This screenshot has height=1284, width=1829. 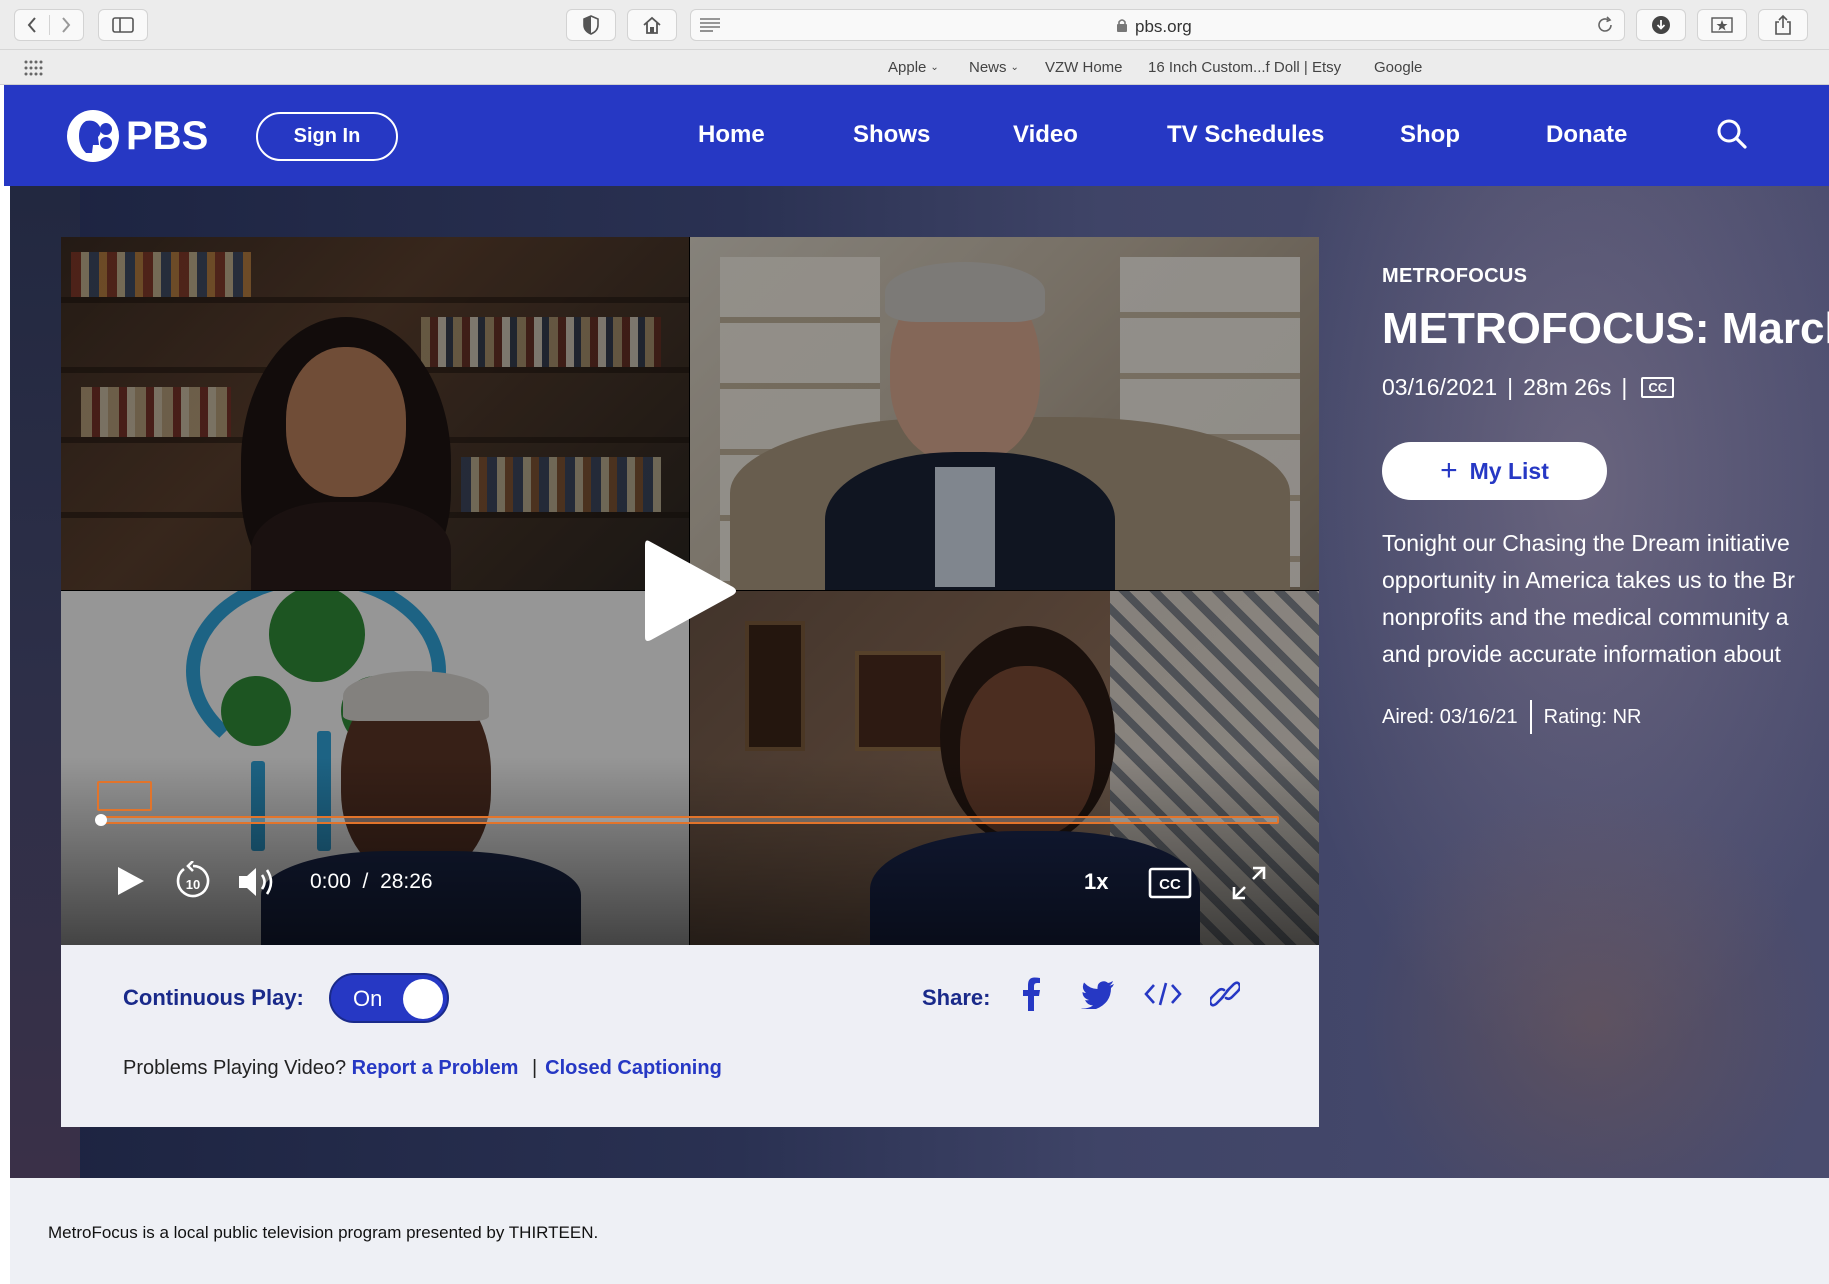 I want to click on nav-shop: Shop, so click(x=1430, y=135).